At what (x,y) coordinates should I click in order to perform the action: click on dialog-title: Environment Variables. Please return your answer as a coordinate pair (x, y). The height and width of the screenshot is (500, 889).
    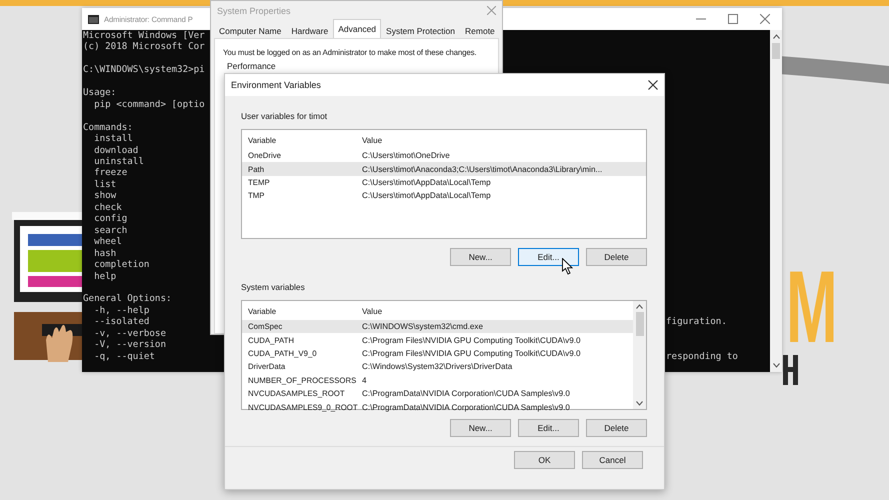
    Looking at the image, I should click on (276, 85).